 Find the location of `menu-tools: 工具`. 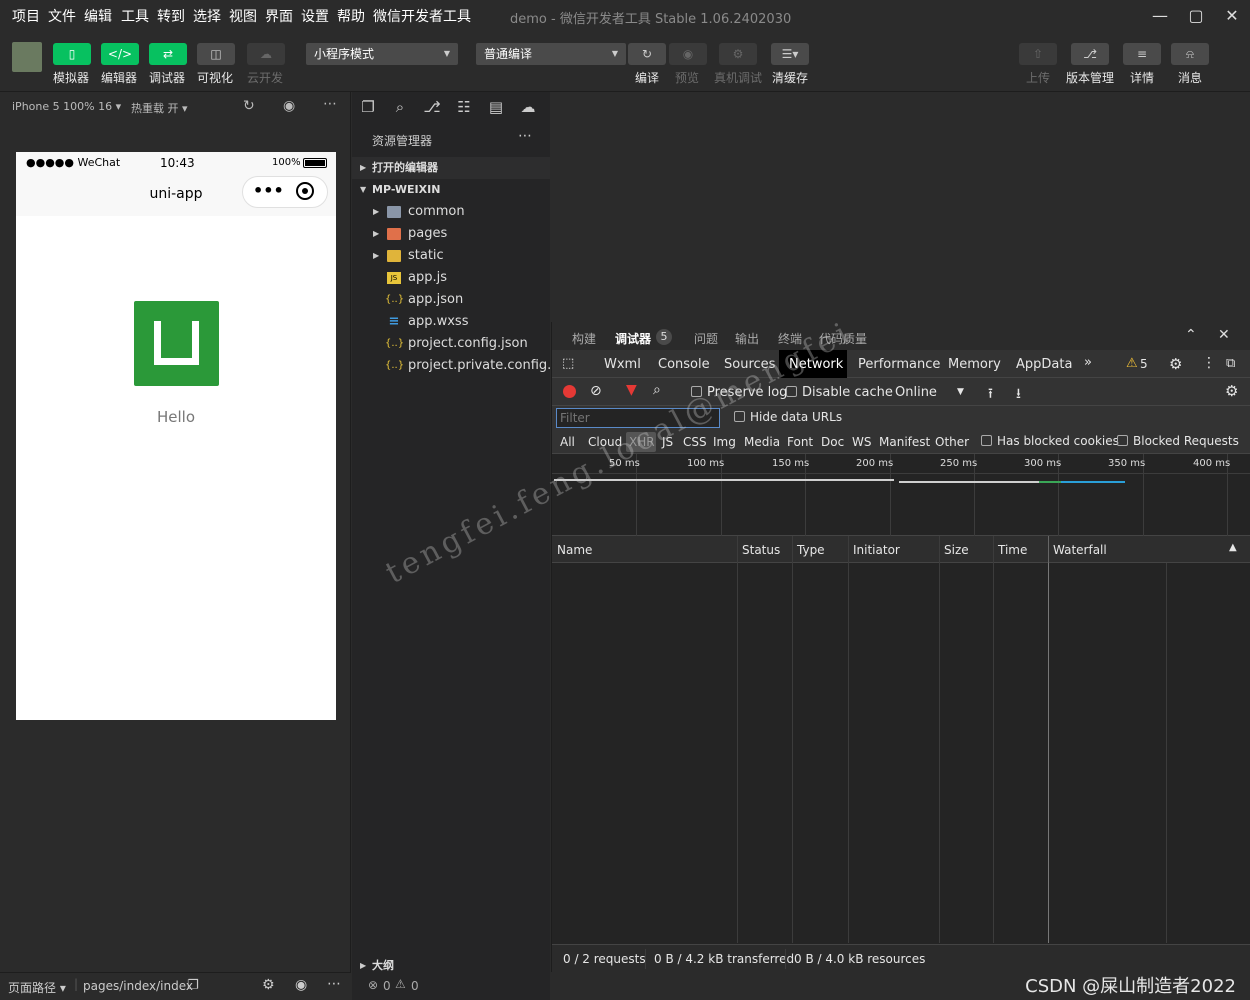

menu-tools: 工具 is located at coordinates (135, 16).